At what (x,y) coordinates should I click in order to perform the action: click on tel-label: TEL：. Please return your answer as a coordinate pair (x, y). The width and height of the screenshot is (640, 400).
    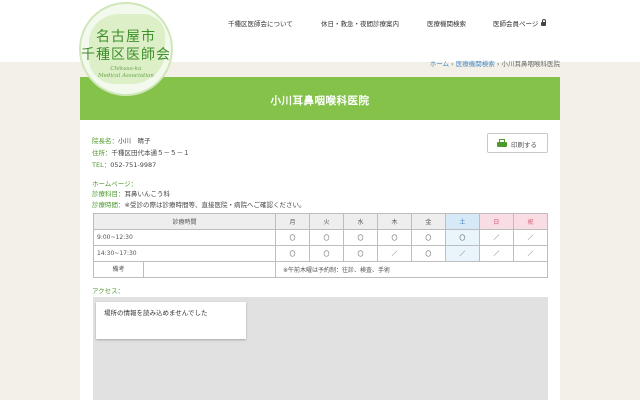
    Looking at the image, I should click on (101, 165).